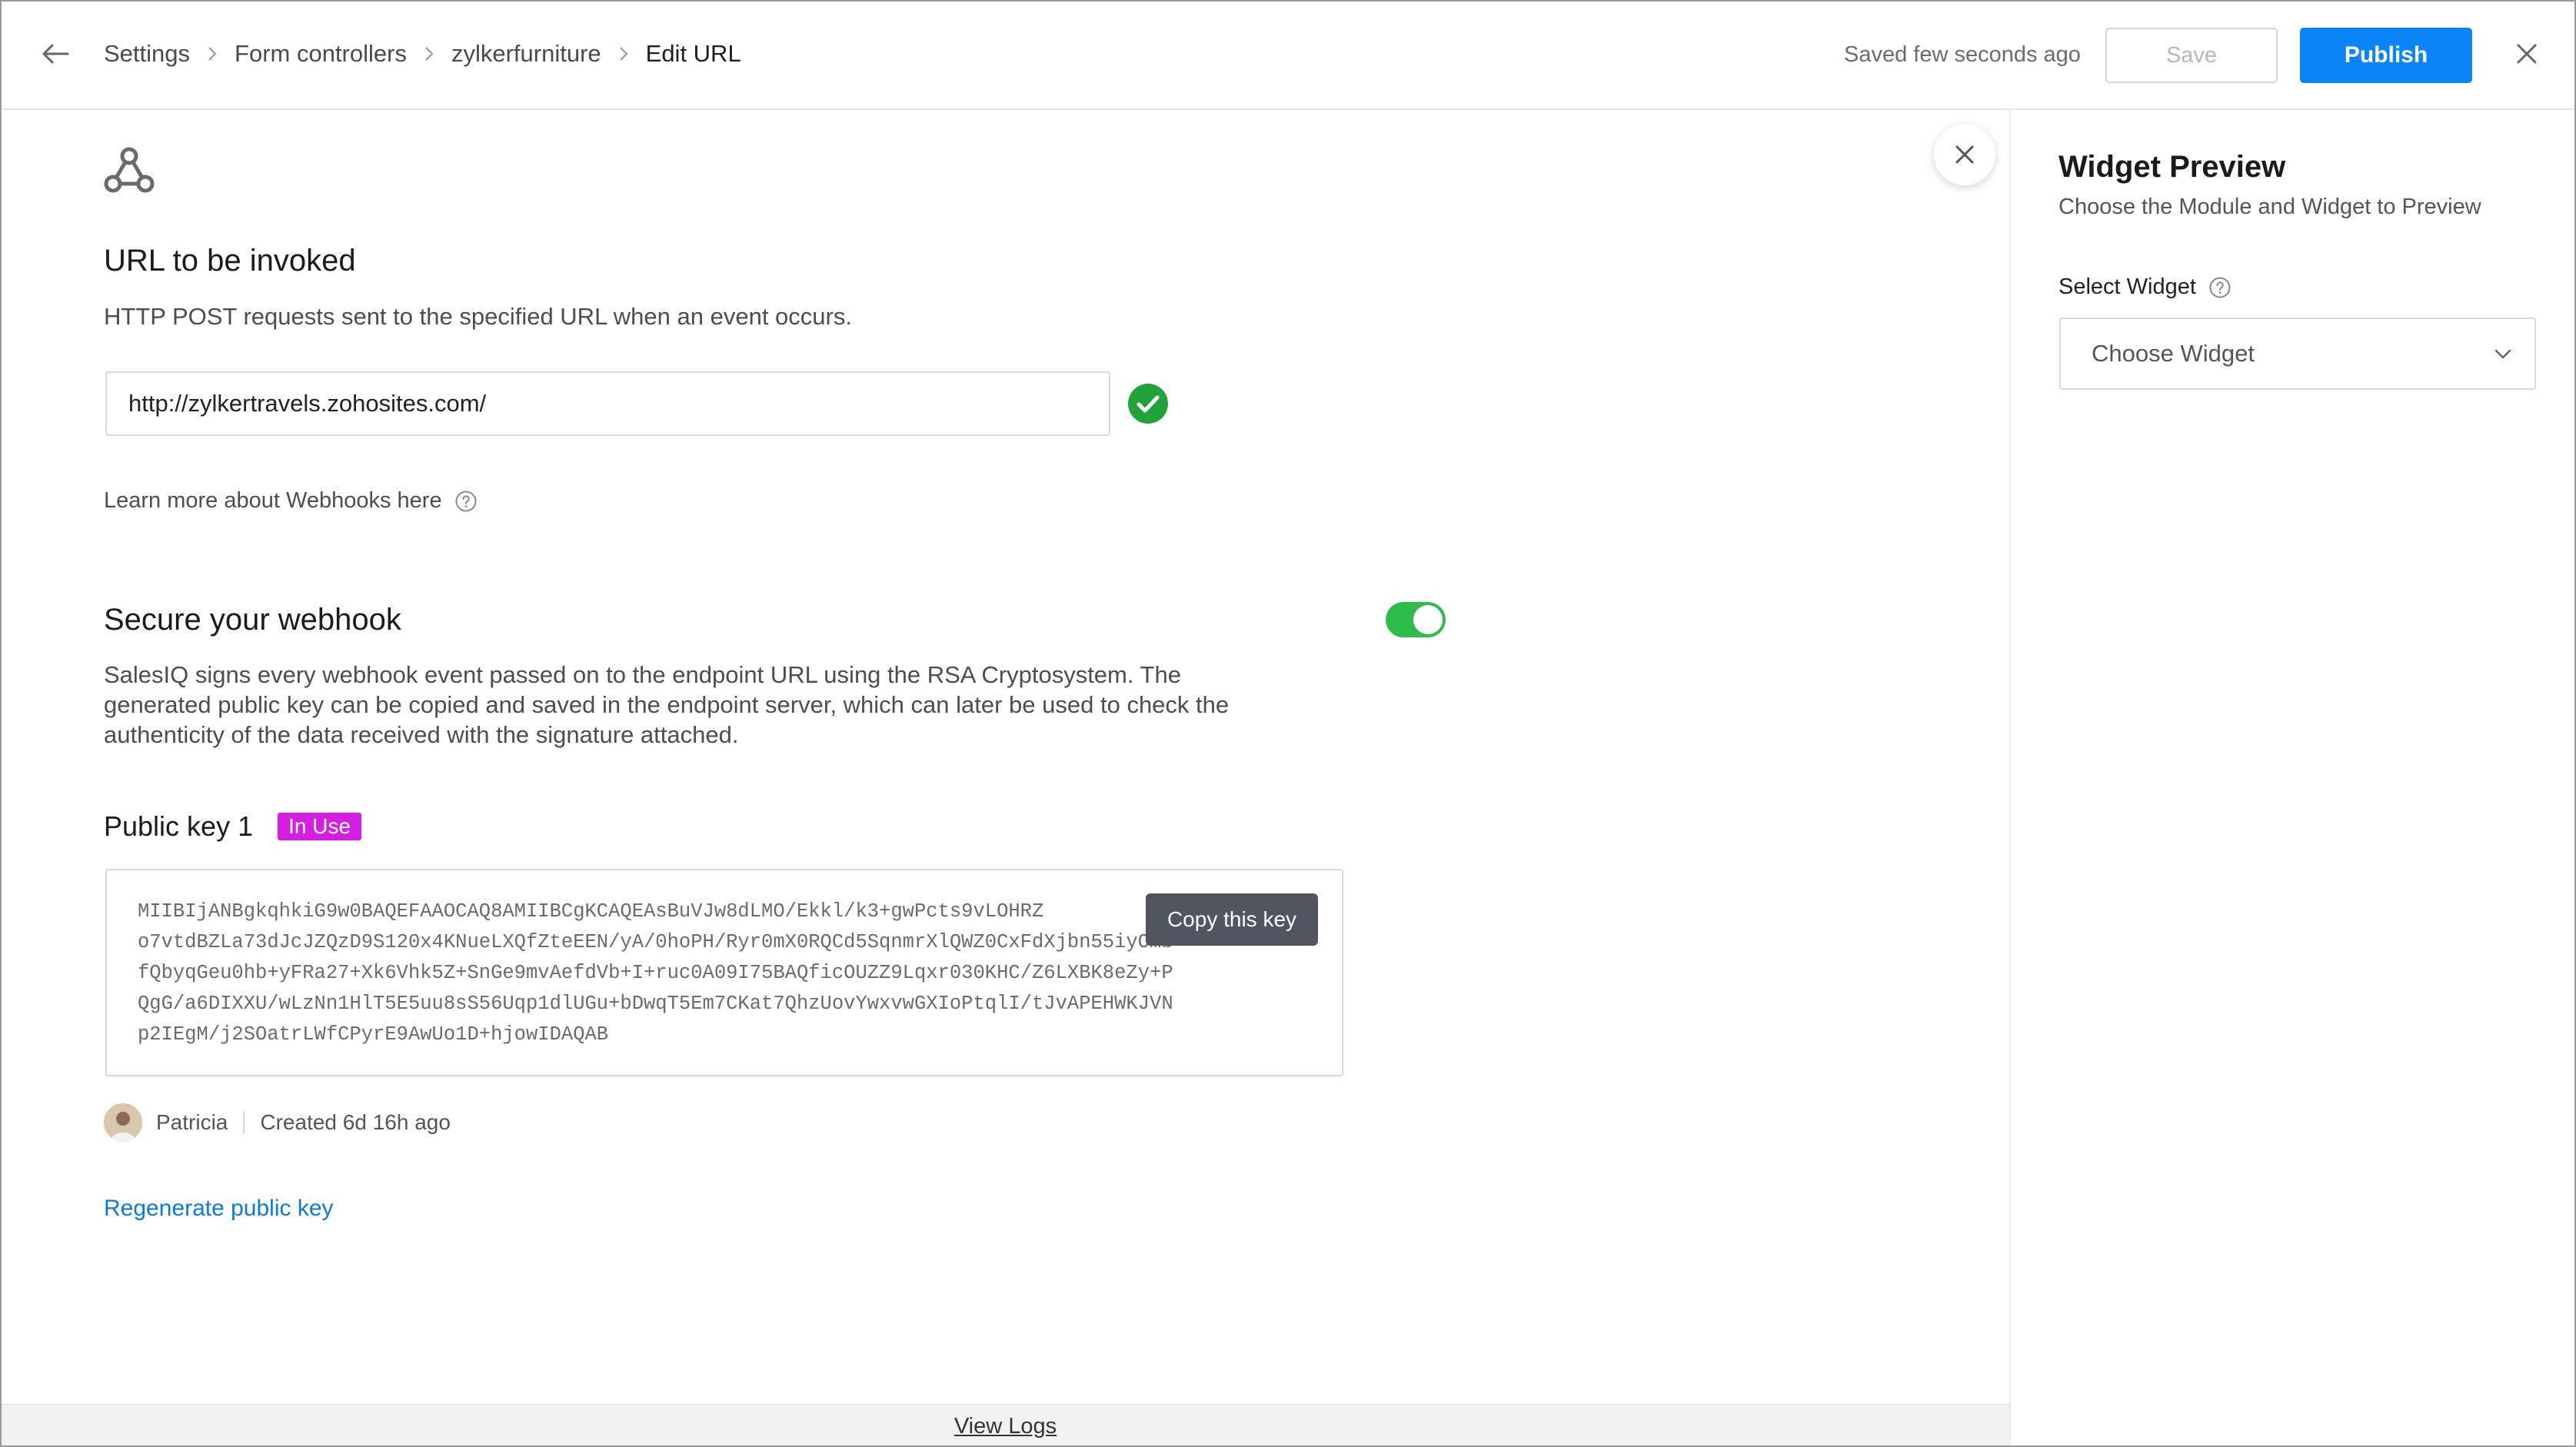 The image size is (2576, 1447). I want to click on regenerate-key-link: Regenerate public key, so click(219, 1209).